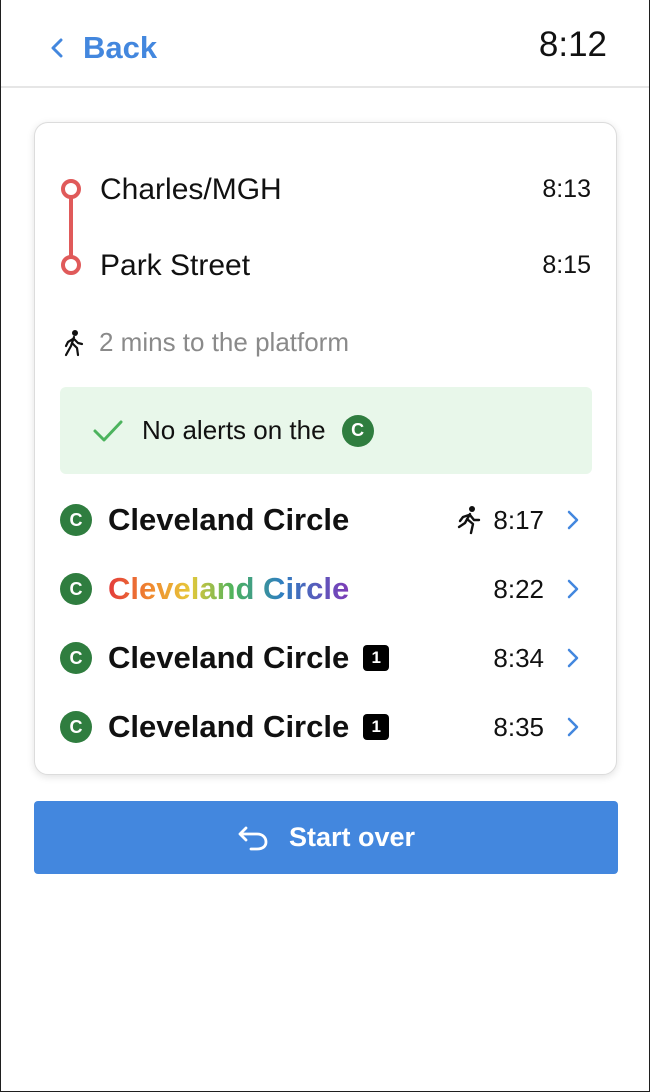  What do you see at coordinates (566, 189) in the screenshot?
I see `origin-stop-time: 8:13` at bounding box center [566, 189].